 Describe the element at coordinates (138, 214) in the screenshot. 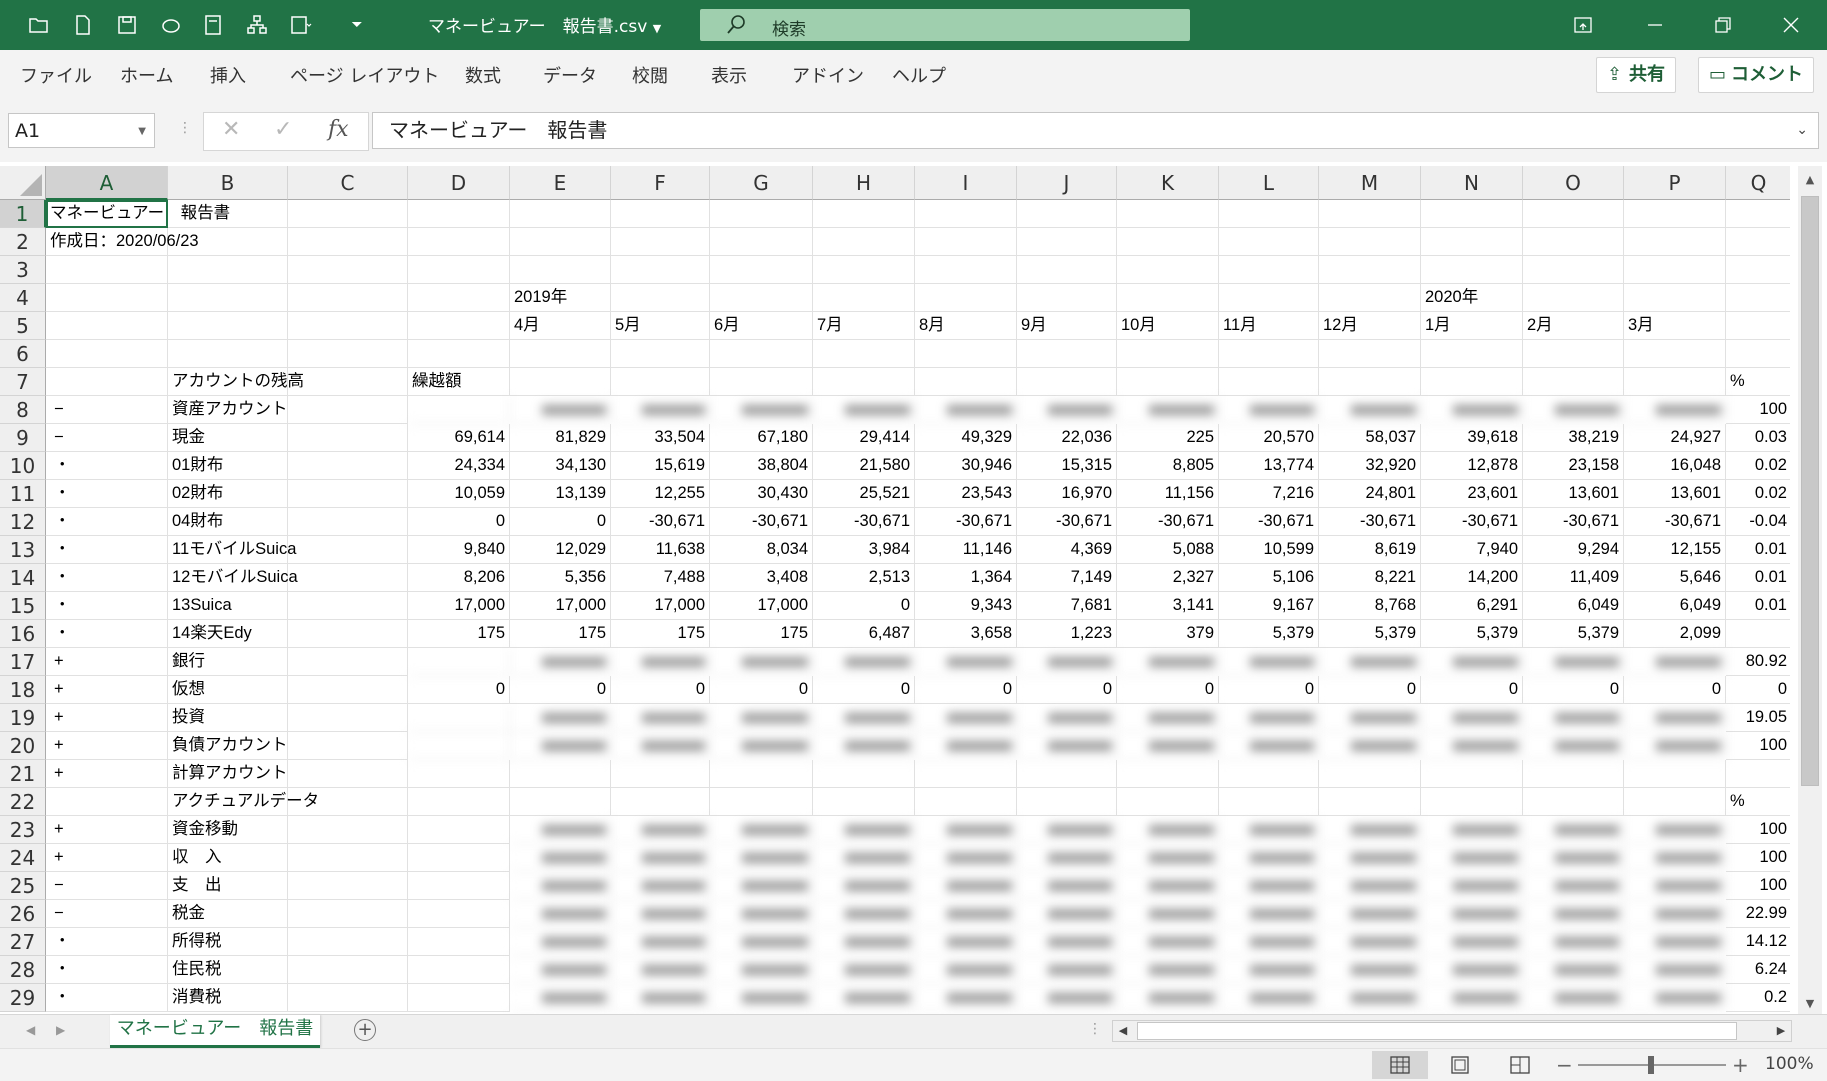

I see `cell-a1: マネービュアー 報告書` at that location.